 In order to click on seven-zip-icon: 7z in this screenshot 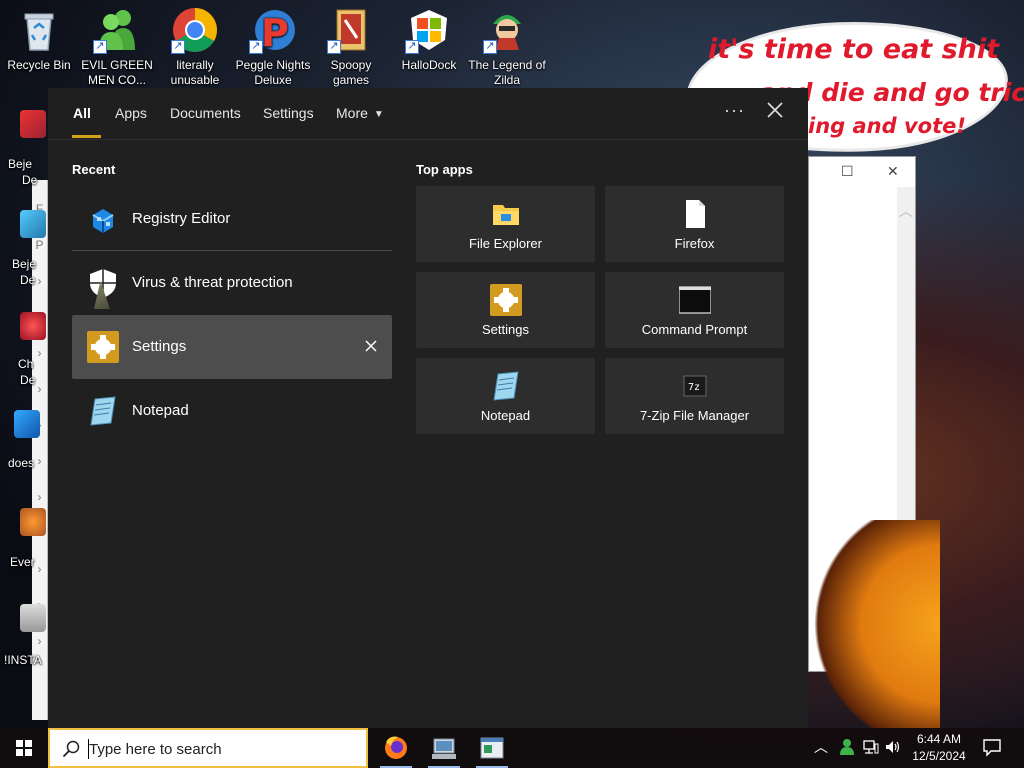, I will do `click(695, 386)`.